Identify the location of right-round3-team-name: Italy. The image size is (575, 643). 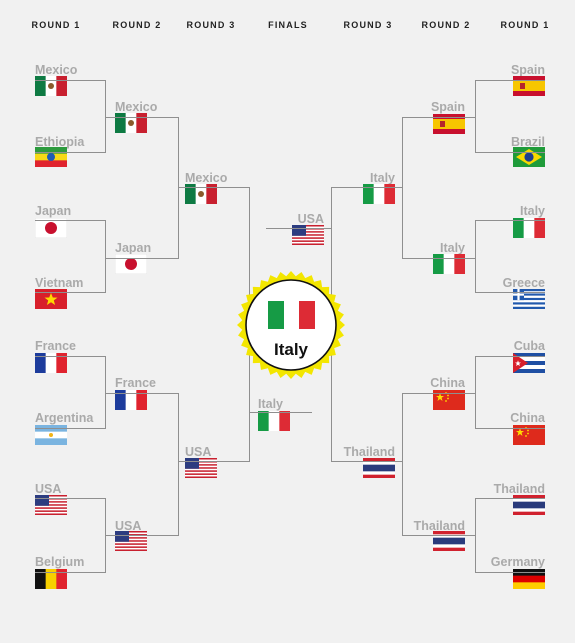
(382, 178).